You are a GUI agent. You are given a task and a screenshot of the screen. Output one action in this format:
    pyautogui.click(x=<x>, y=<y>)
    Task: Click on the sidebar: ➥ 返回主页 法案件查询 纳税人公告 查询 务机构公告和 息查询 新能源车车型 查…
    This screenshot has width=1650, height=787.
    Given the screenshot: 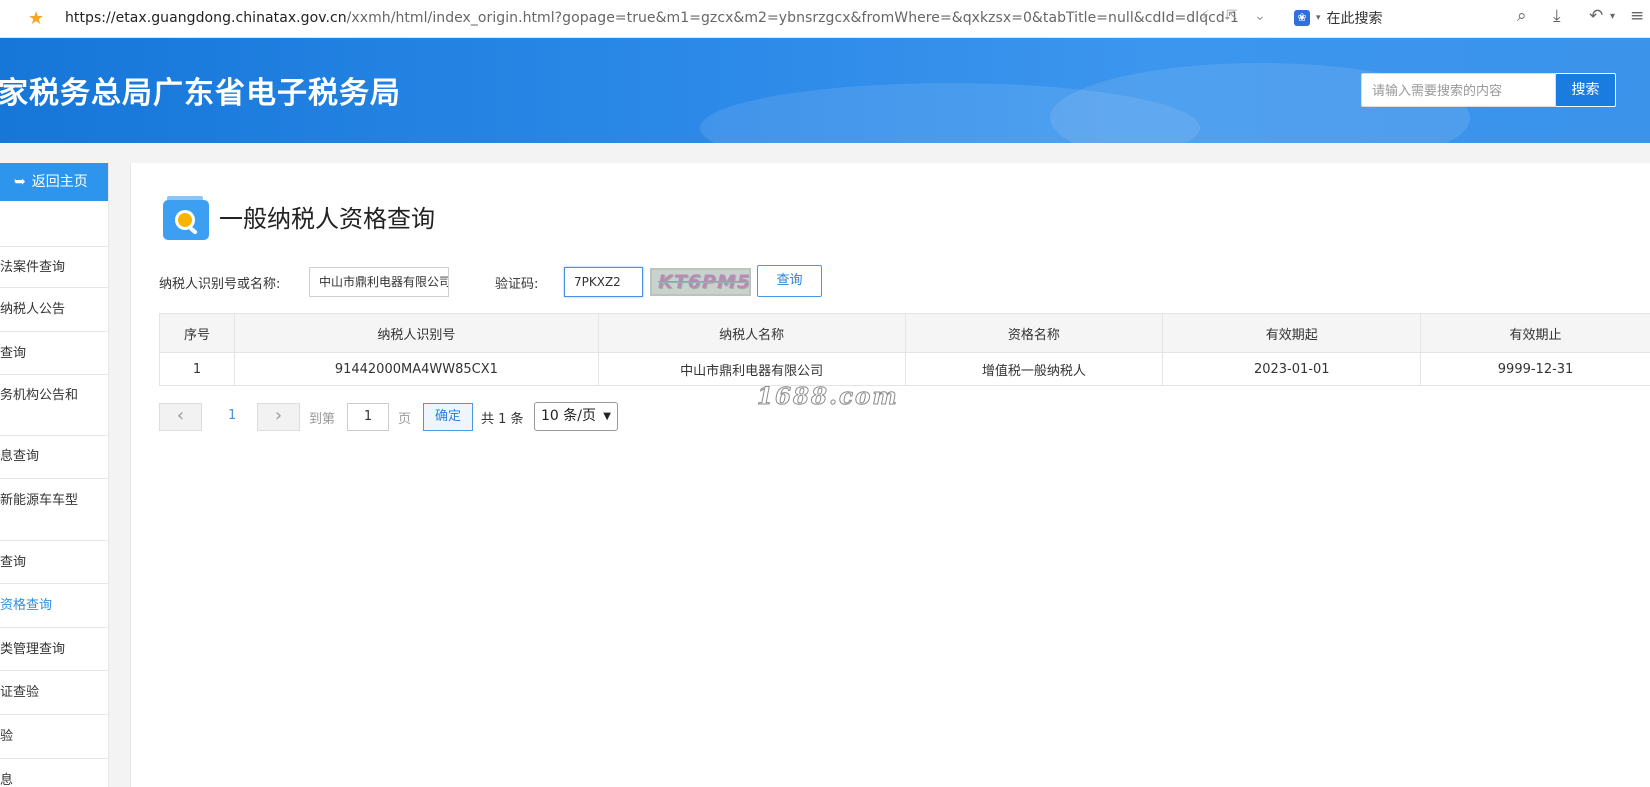 What is the action you would take?
    pyautogui.click(x=54, y=475)
    